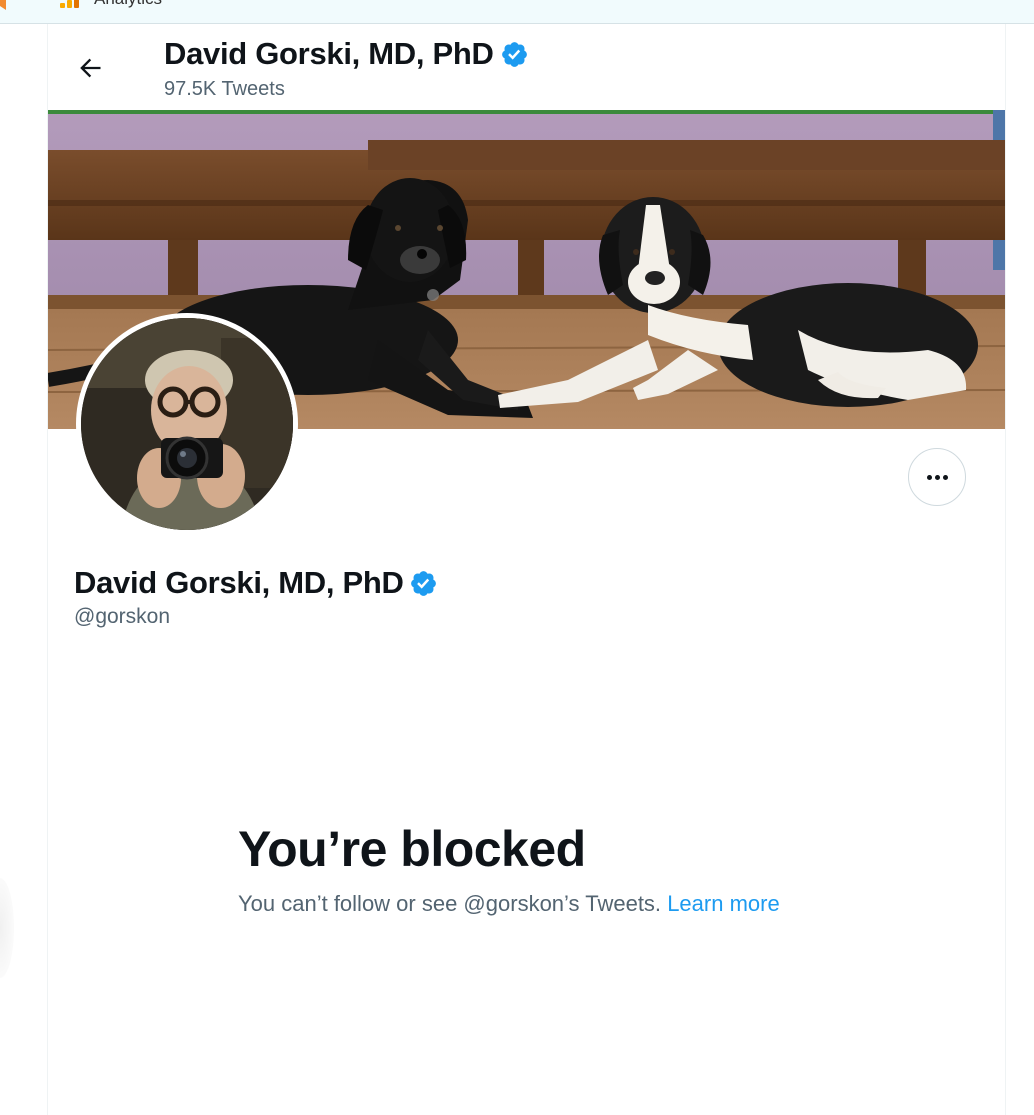  I want to click on back-button, so click(90, 68).